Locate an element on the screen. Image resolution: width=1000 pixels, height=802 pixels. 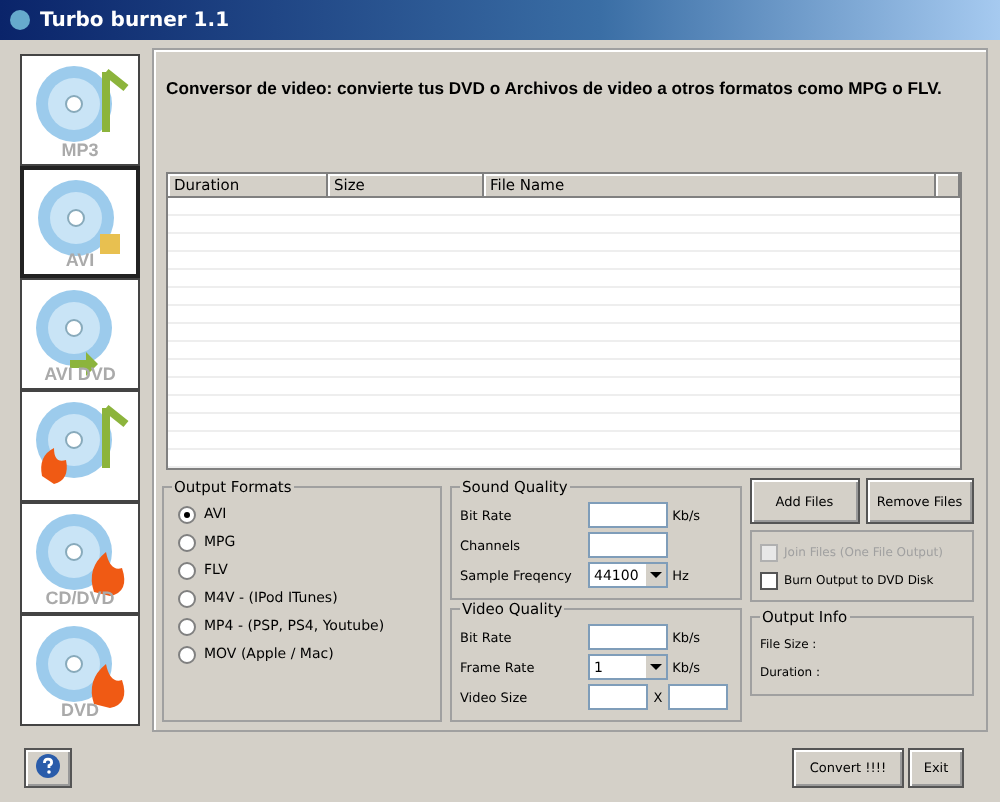
help-icon is located at coordinates (48, 766).